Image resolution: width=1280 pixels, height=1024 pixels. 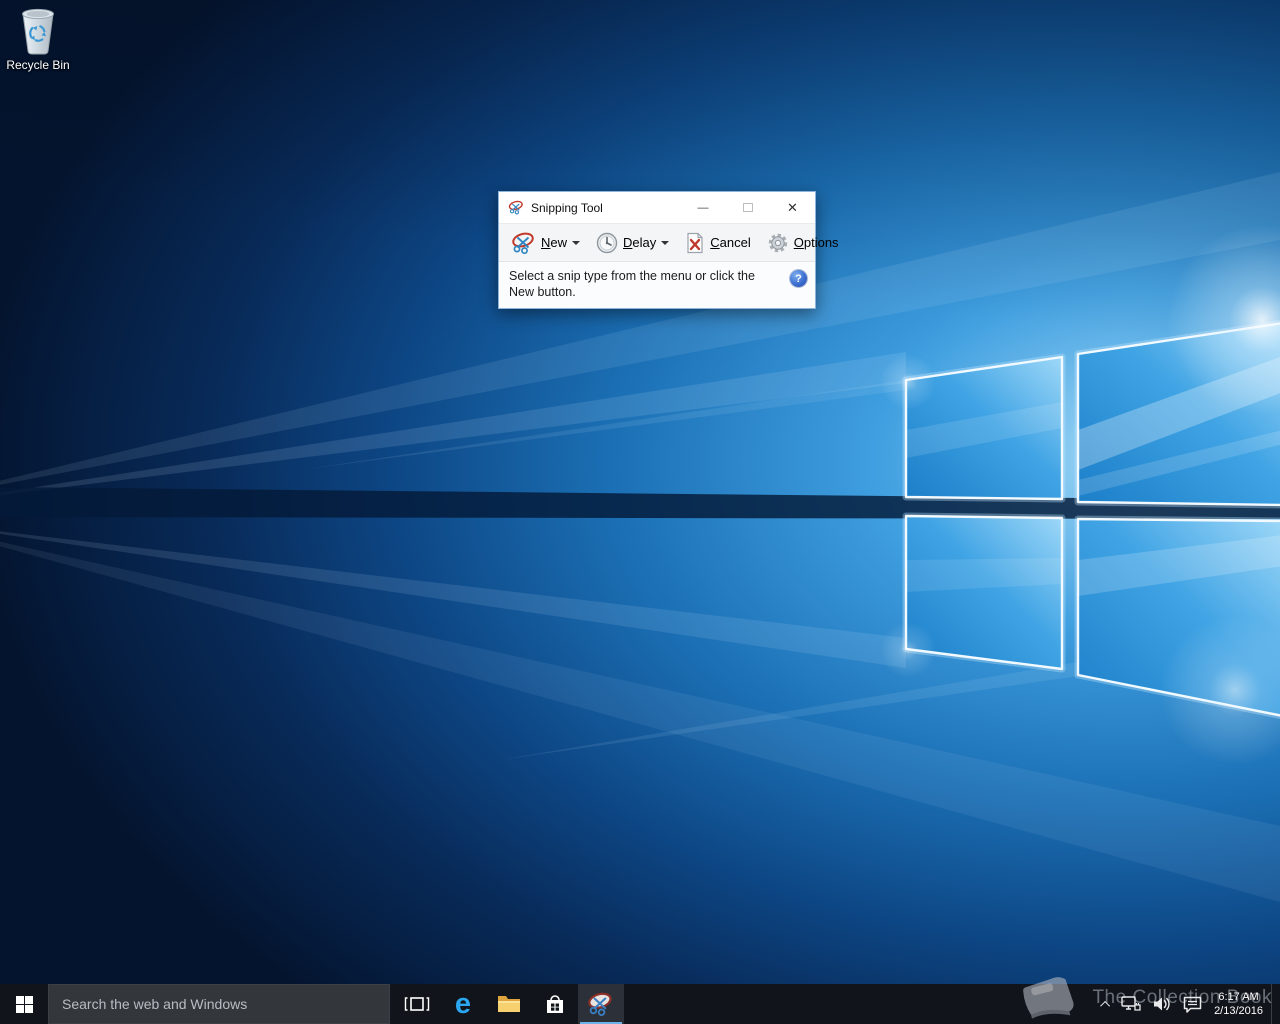 What do you see at coordinates (665, 242) in the screenshot?
I see `delay-dropdown-caret` at bounding box center [665, 242].